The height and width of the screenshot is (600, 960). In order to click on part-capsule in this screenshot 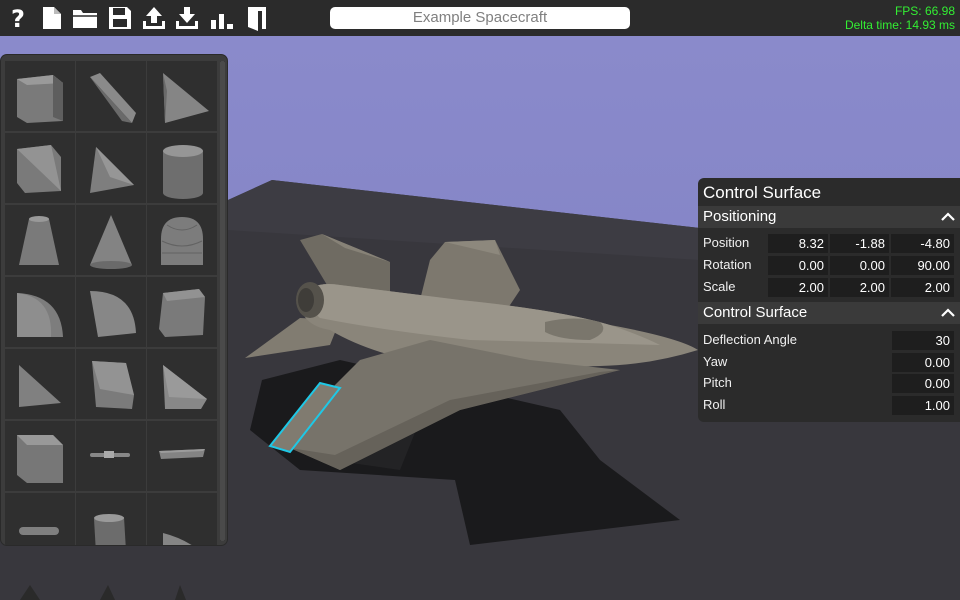, I will do `click(40, 519)`.